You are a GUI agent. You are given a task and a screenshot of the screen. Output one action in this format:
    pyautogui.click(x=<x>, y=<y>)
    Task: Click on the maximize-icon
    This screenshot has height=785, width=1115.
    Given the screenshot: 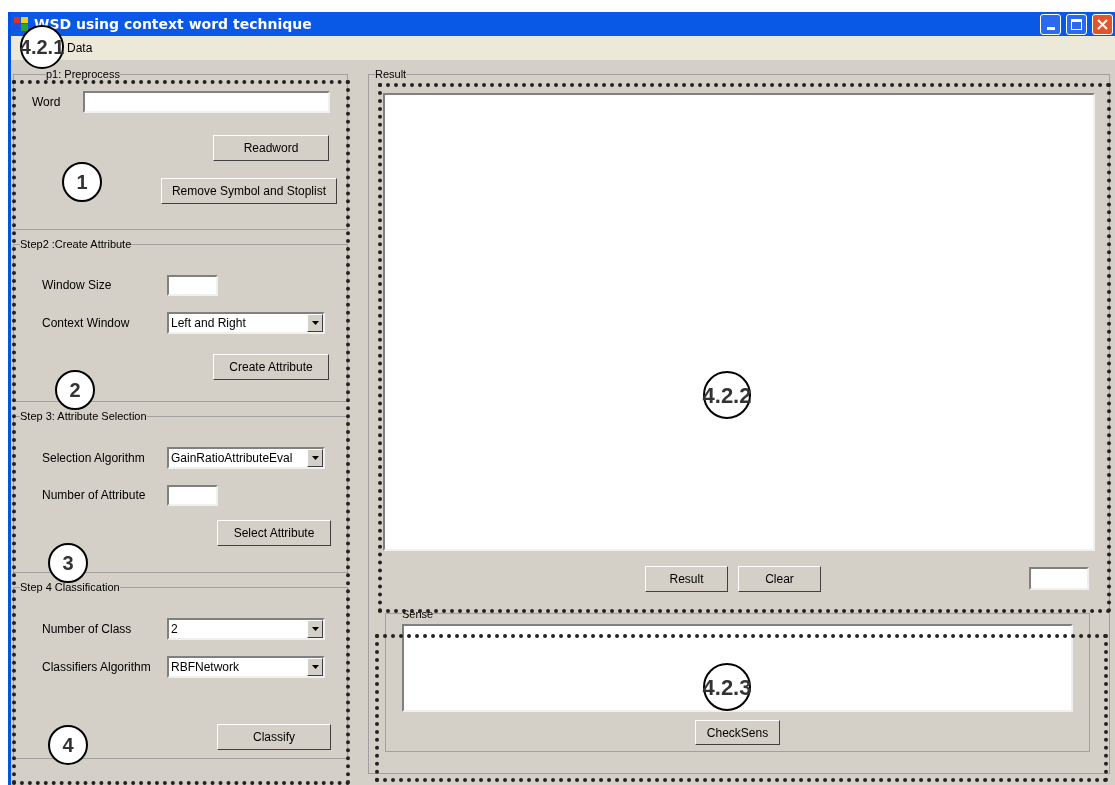 What is the action you would take?
    pyautogui.click(x=1076, y=24)
    